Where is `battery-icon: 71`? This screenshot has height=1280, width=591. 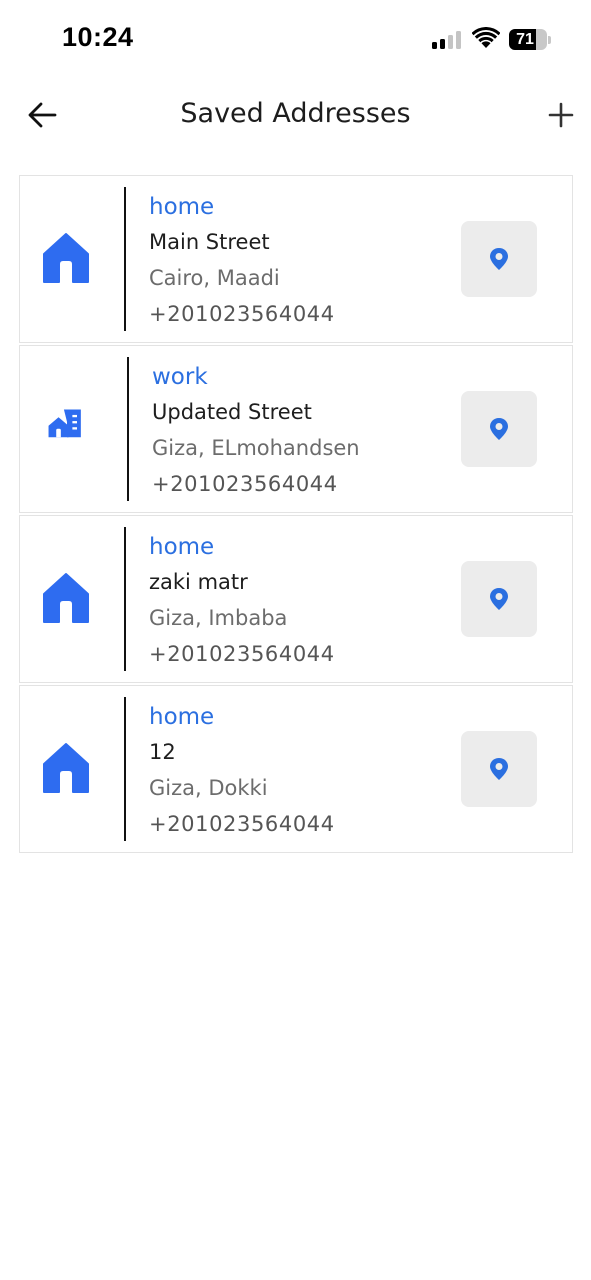
battery-icon: 71 is located at coordinates (530, 40).